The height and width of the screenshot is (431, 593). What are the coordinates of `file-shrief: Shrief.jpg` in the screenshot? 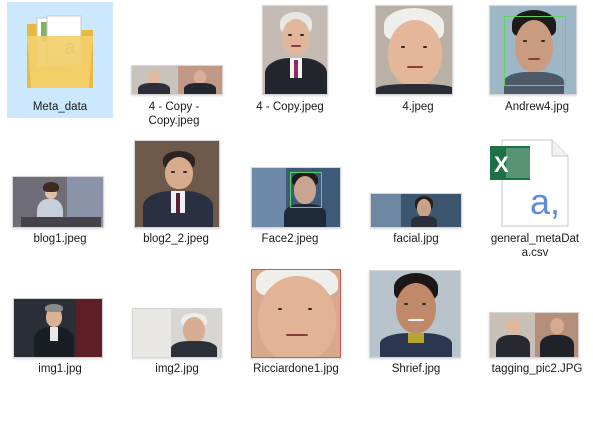 It's located at (416, 322).